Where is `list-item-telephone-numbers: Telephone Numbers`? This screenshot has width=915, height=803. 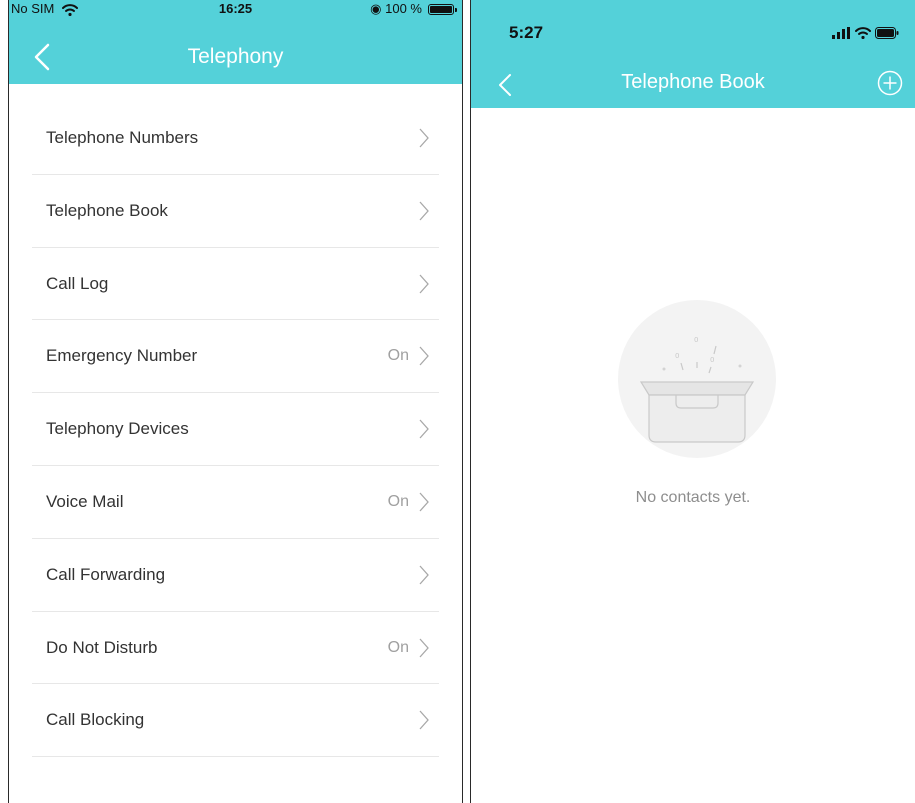
list-item-telephone-numbers: Telephone Numbers is located at coordinates (235, 138).